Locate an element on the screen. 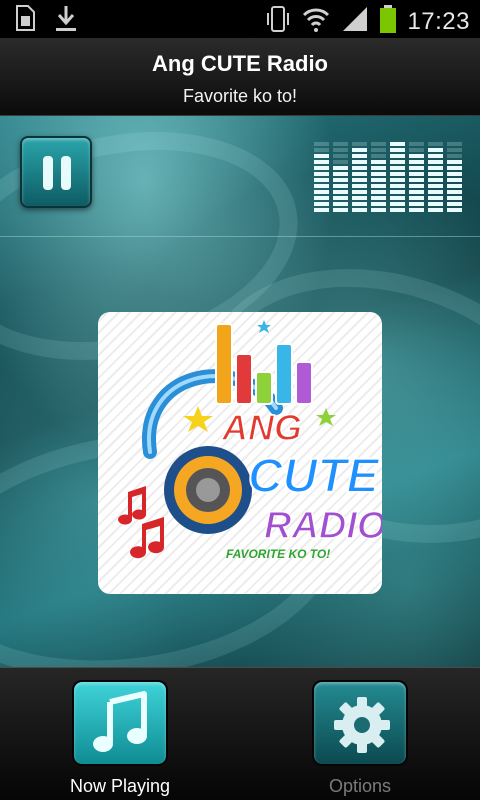  wifi-icon is located at coordinates (316, 21).